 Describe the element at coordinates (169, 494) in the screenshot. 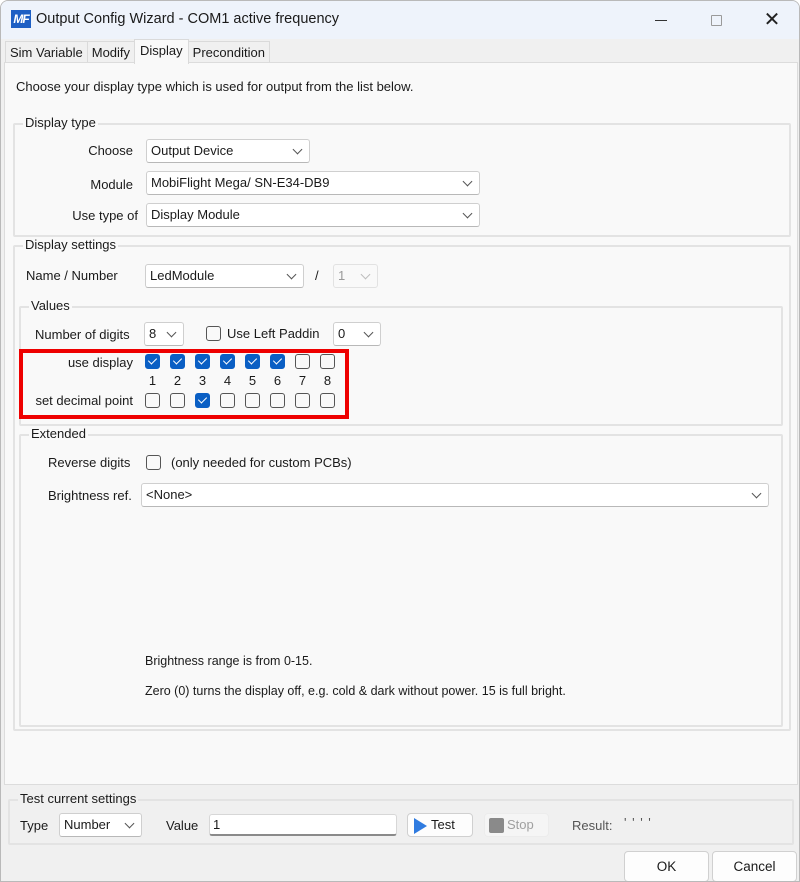

I see `brightness-ref-value: <None>` at that location.